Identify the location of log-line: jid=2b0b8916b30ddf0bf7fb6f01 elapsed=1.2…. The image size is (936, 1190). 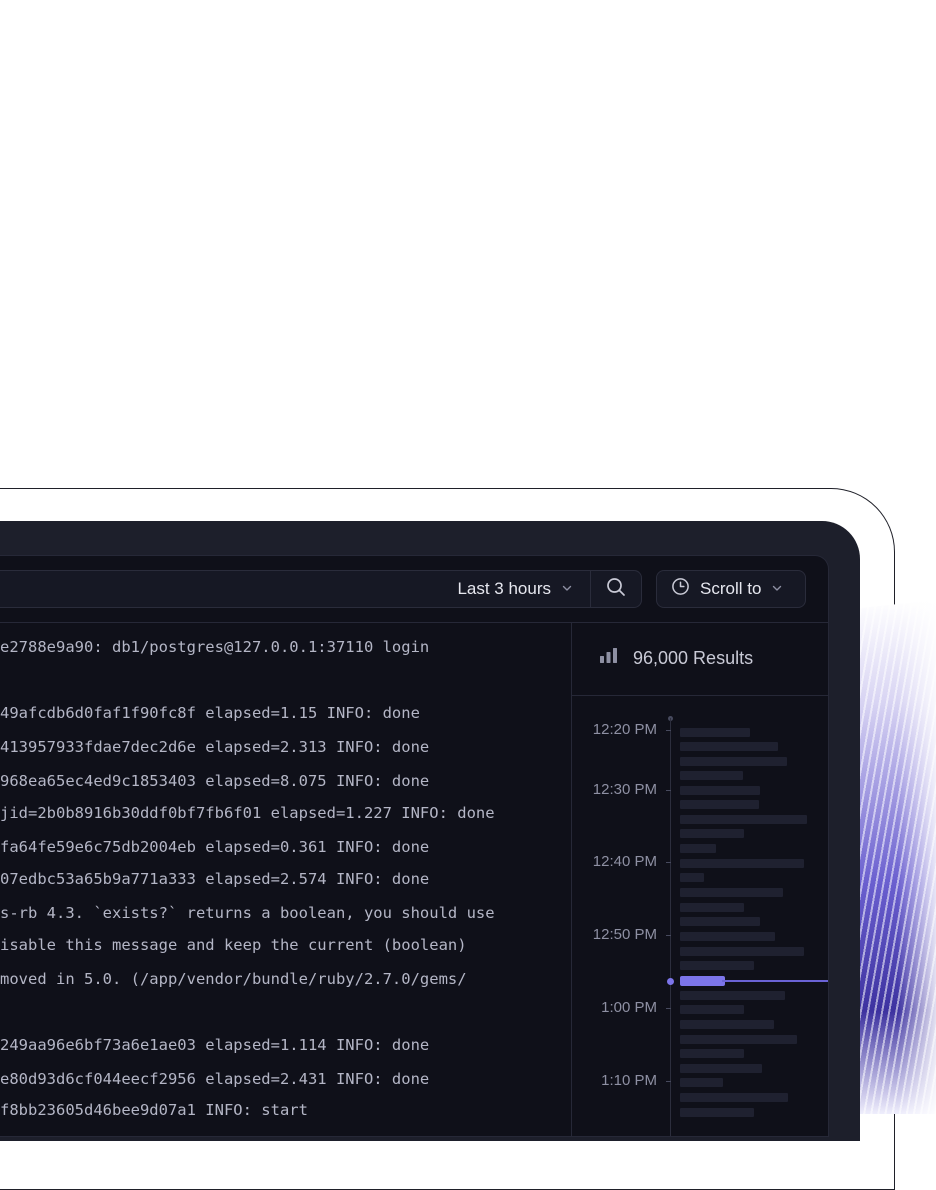
(247, 813).